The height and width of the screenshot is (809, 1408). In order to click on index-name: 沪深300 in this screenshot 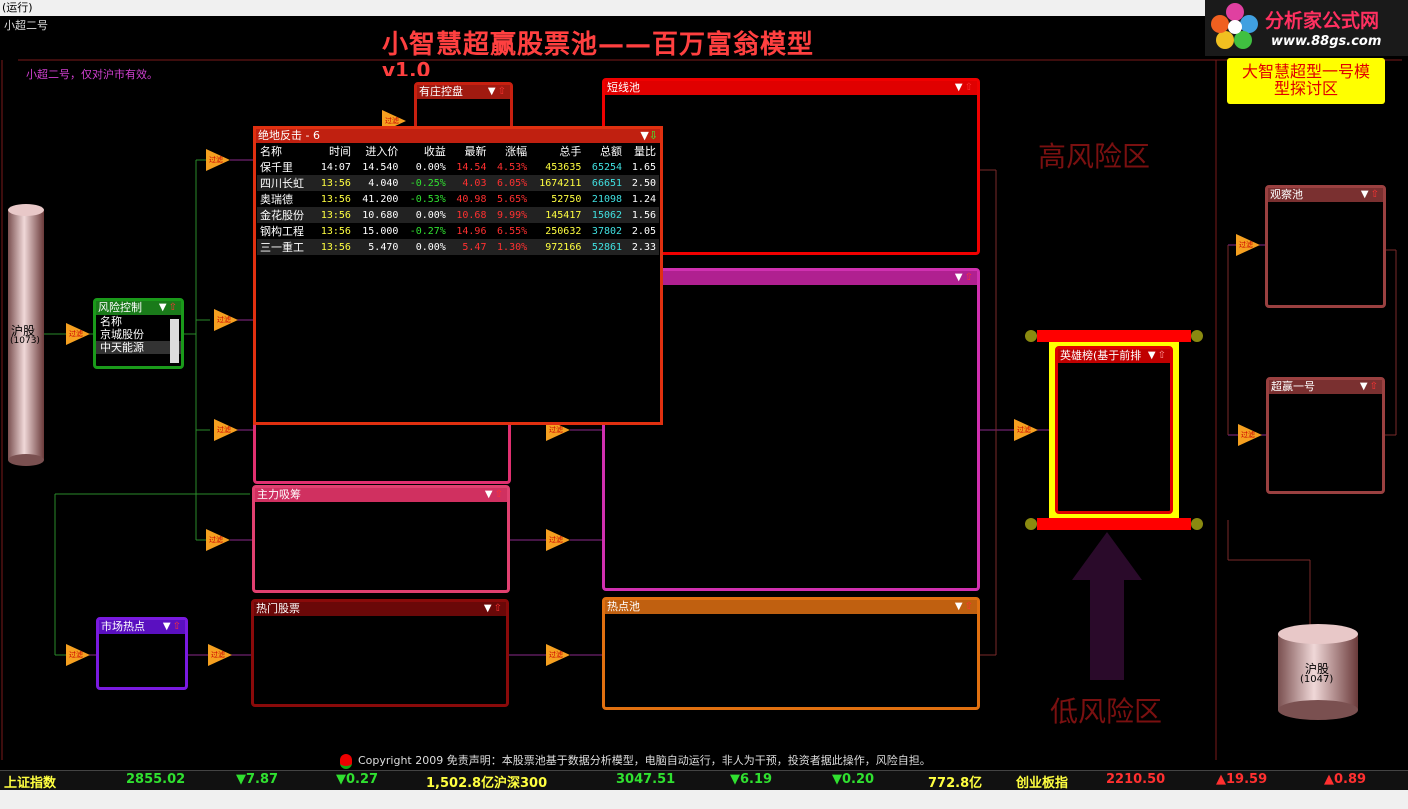, I will do `click(520, 781)`.